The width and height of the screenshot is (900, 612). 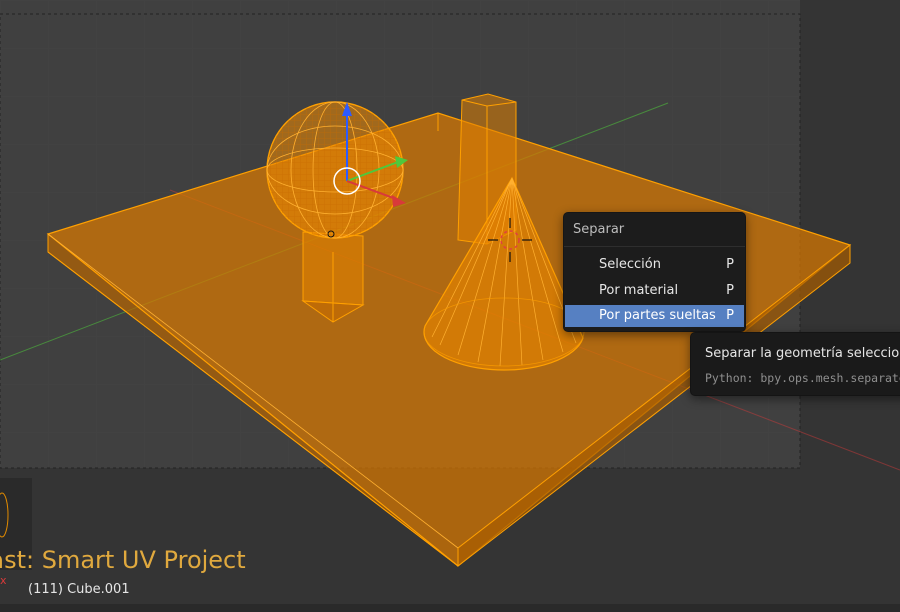 What do you see at coordinates (123, 560) in the screenshot?
I see `last-operator-label: Last: Smart UV Project` at bounding box center [123, 560].